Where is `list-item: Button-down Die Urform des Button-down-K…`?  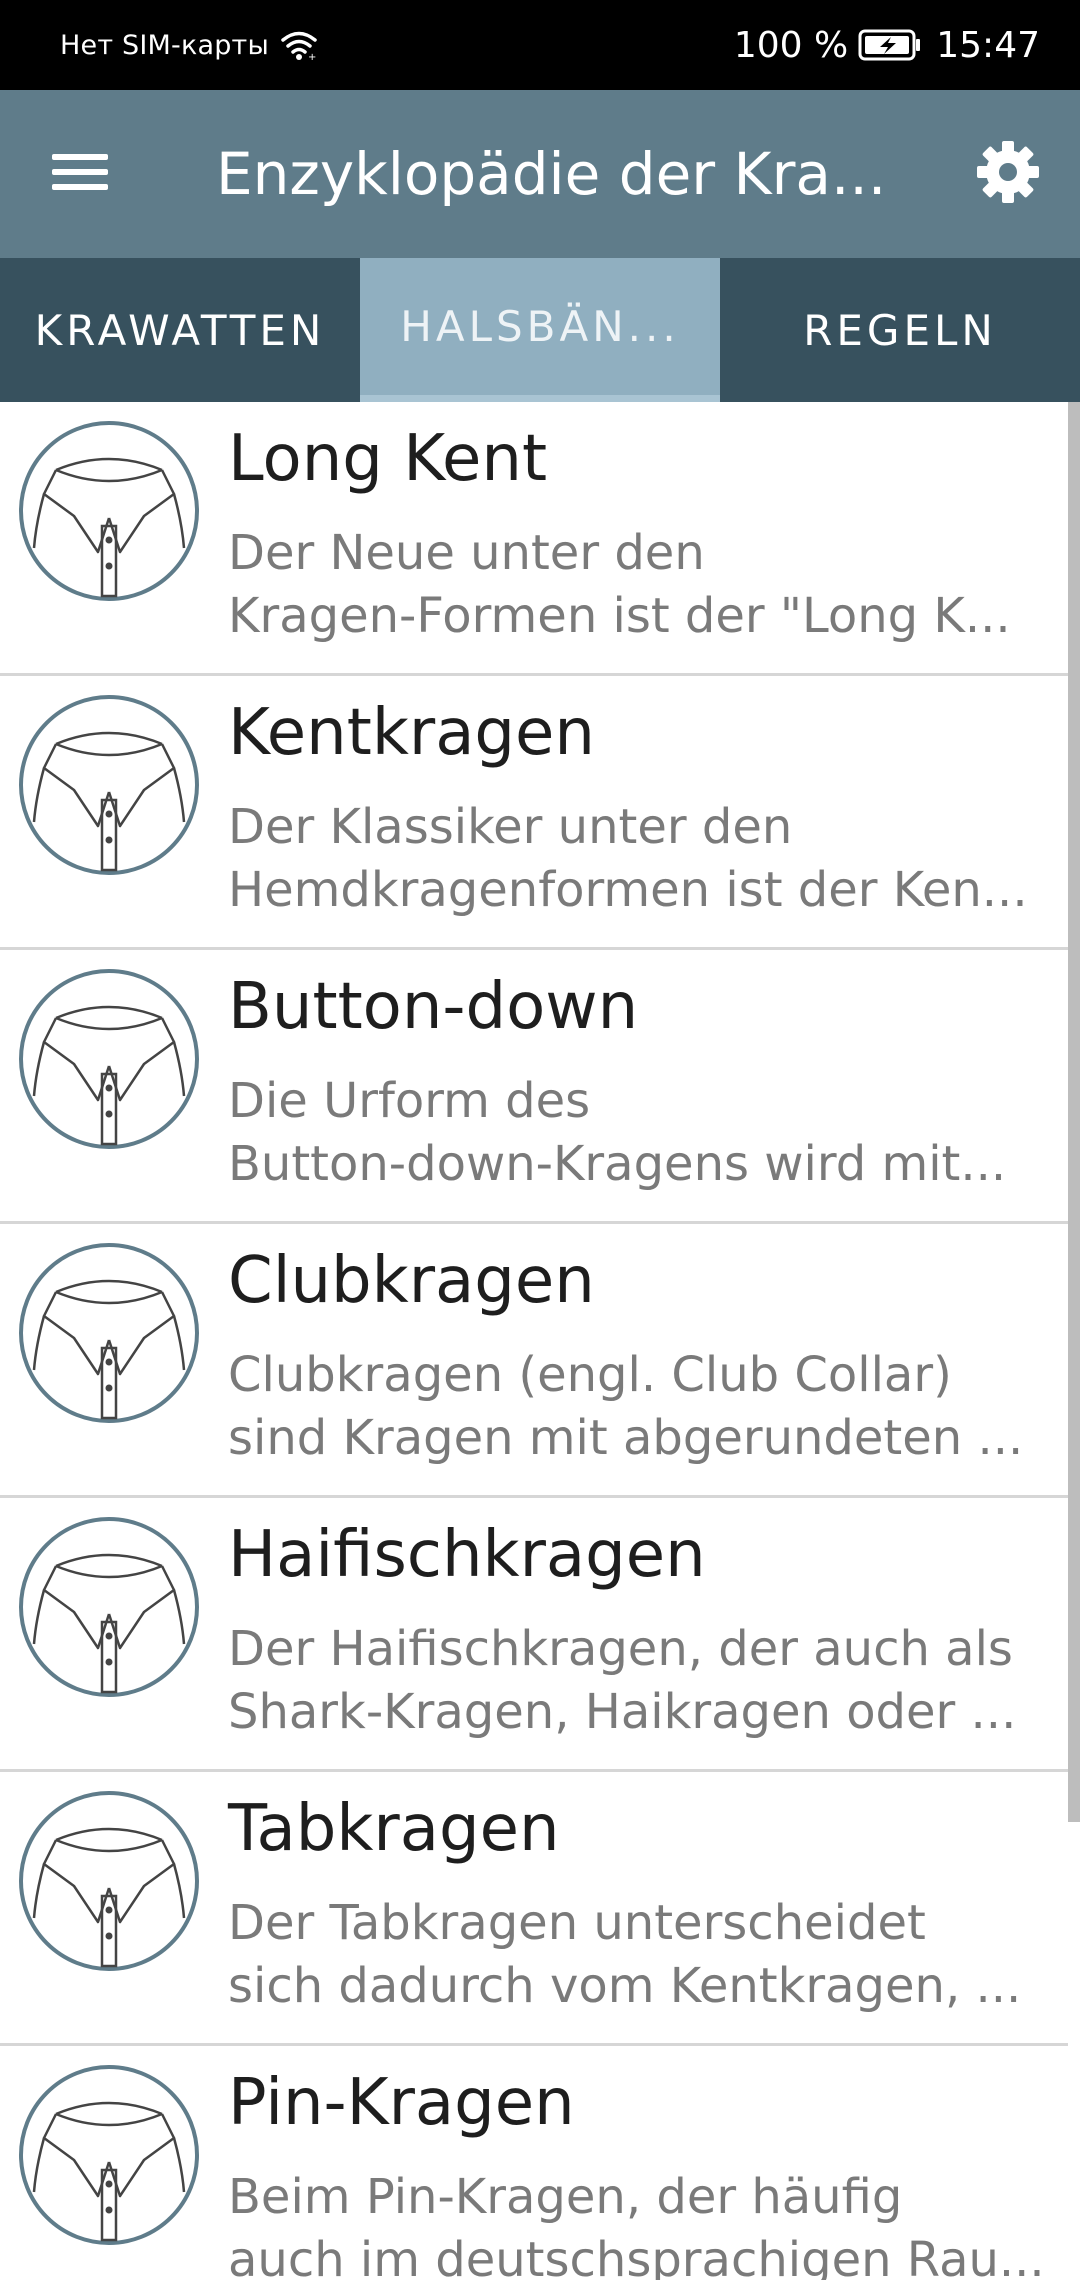
list-item: Button-down Die Urform des Button-down-K… is located at coordinates (534, 1087).